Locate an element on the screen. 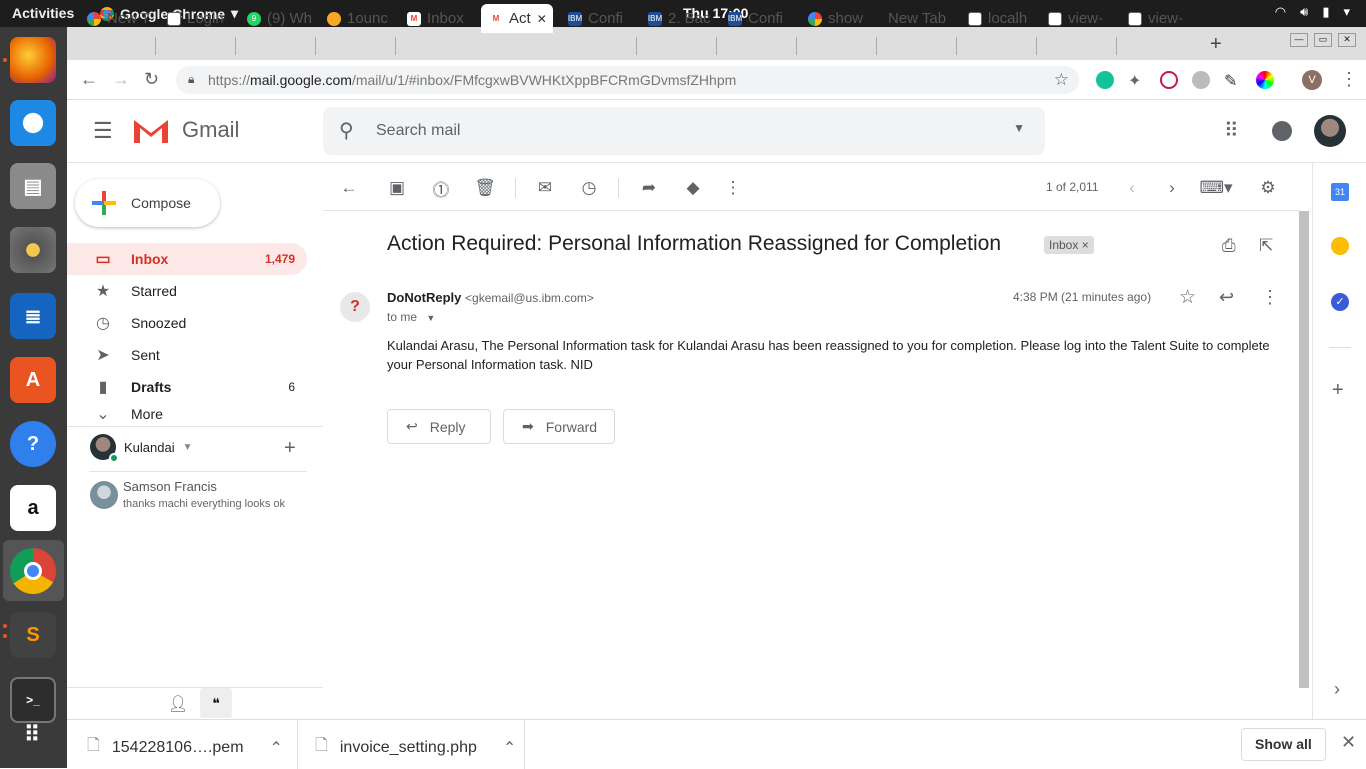  firefox-icon is located at coordinates (33, 60).